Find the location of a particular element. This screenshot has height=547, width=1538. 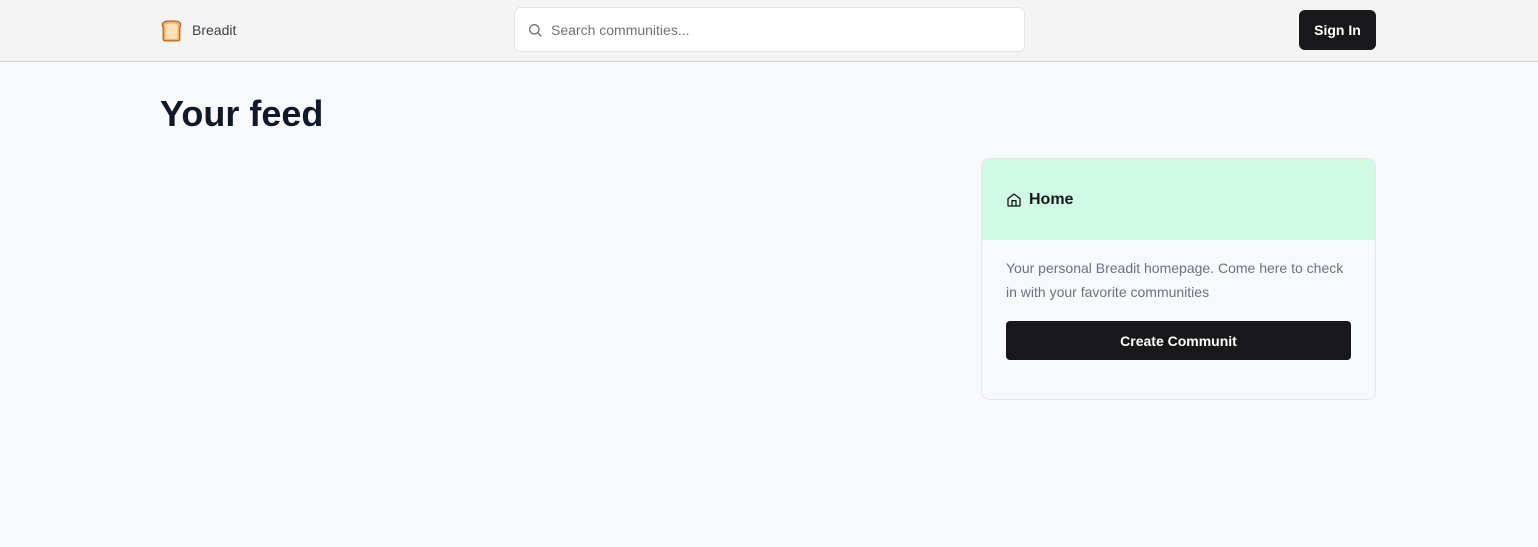

brand-home-link: Breadit is located at coordinates (197, 30).